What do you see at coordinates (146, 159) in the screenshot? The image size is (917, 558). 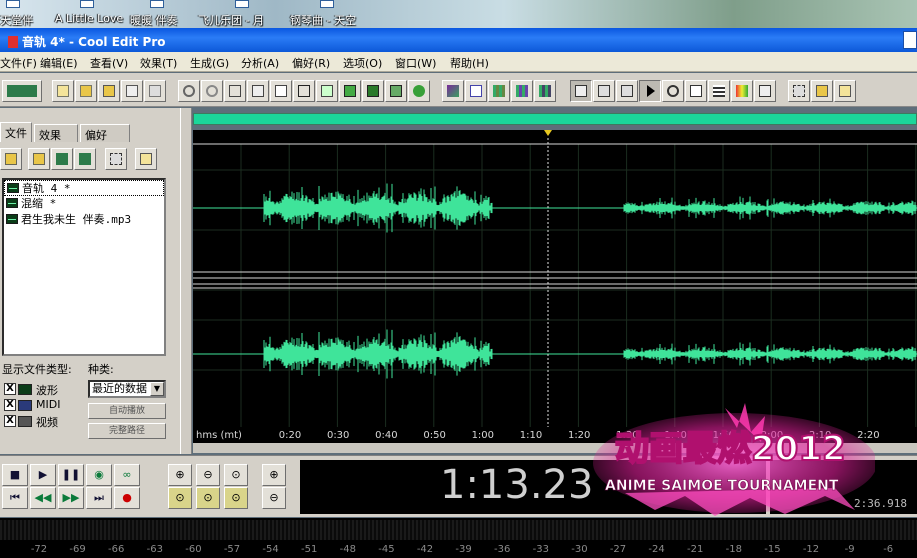 I see `organizer-help-button` at bounding box center [146, 159].